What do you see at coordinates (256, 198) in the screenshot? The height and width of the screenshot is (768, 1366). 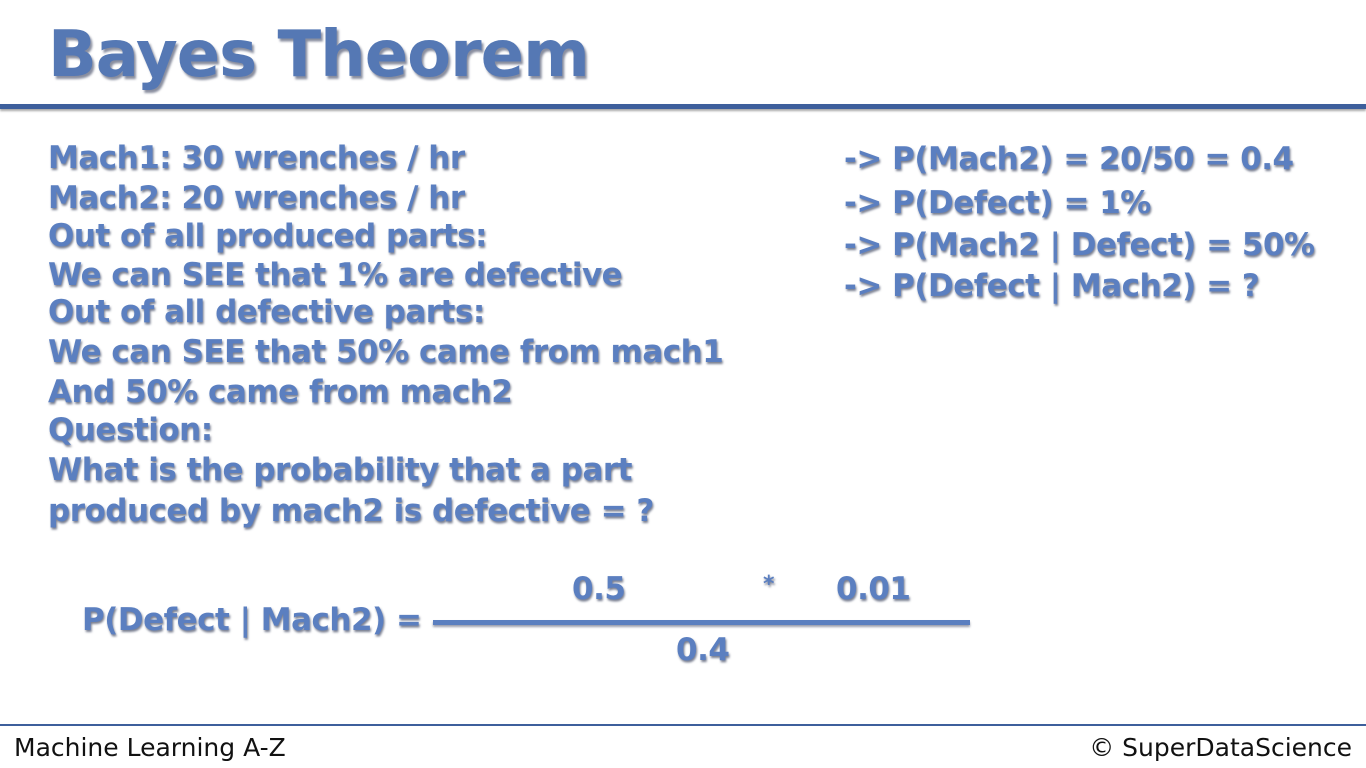 I see `fact-line-mach2: Mach2: 20 wrenches / hr` at bounding box center [256, 198].